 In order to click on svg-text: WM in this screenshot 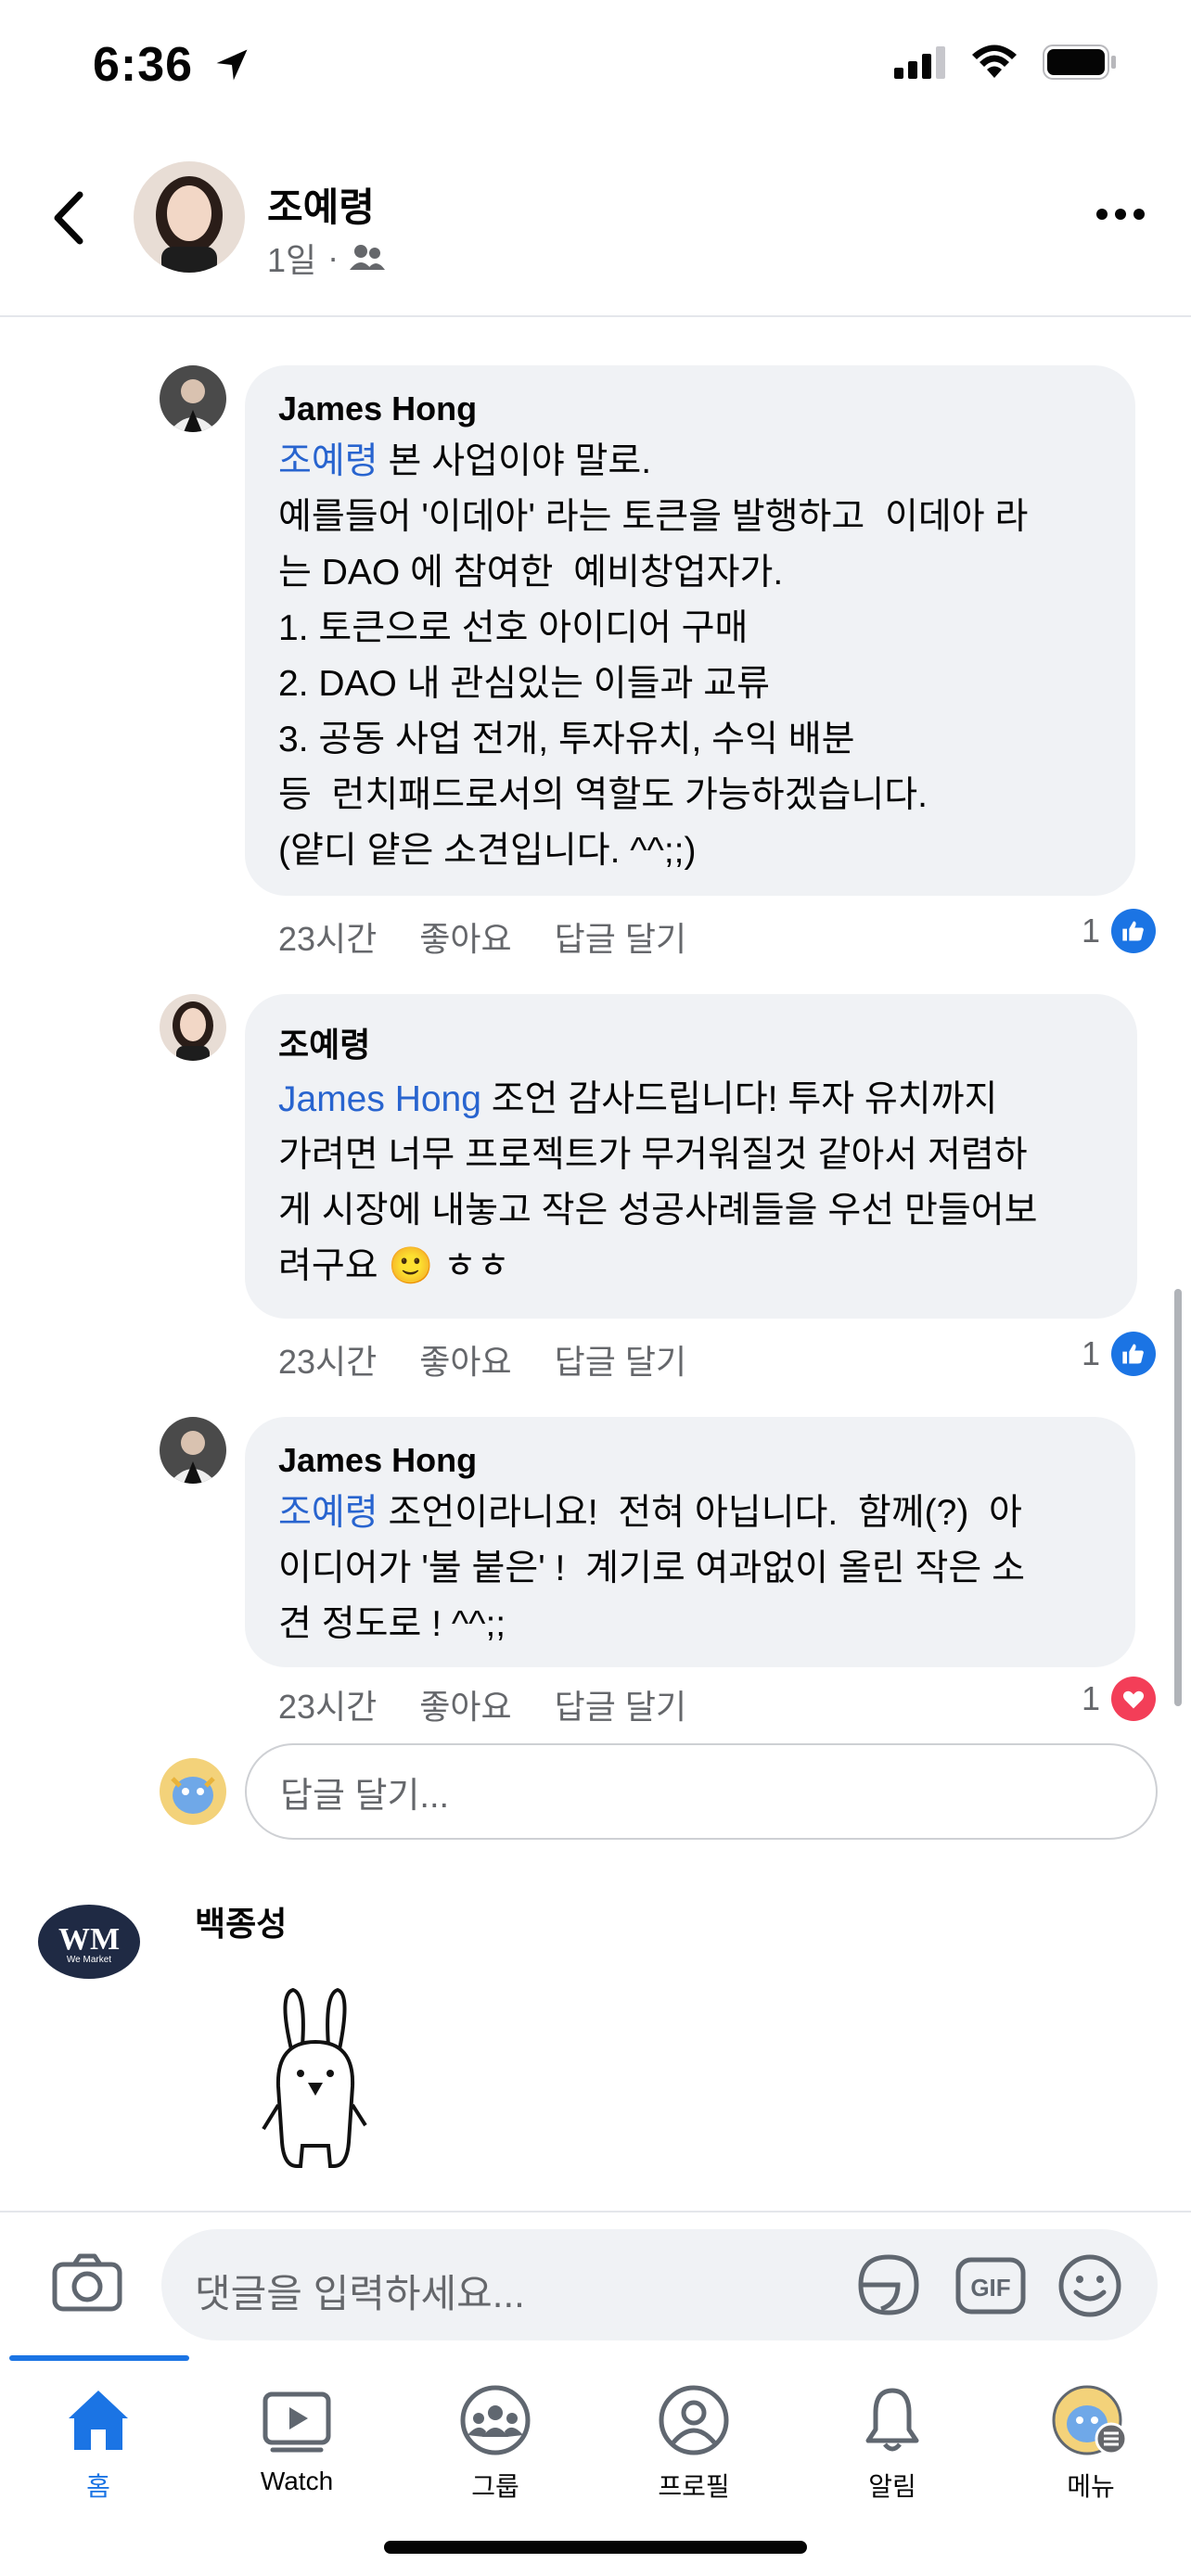, I will do `click(89, 1940)`.